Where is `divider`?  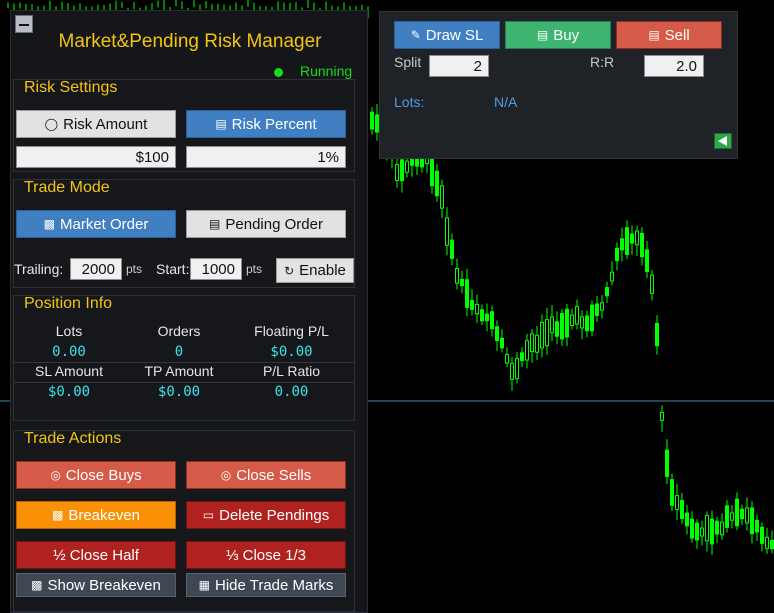 divider is located at coordinates (184, 382).